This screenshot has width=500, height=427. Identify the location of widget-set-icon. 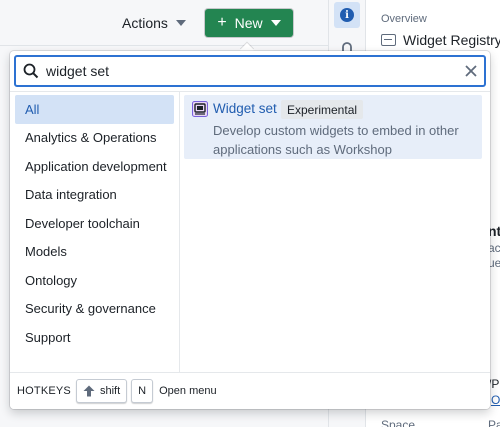
(200, 109).